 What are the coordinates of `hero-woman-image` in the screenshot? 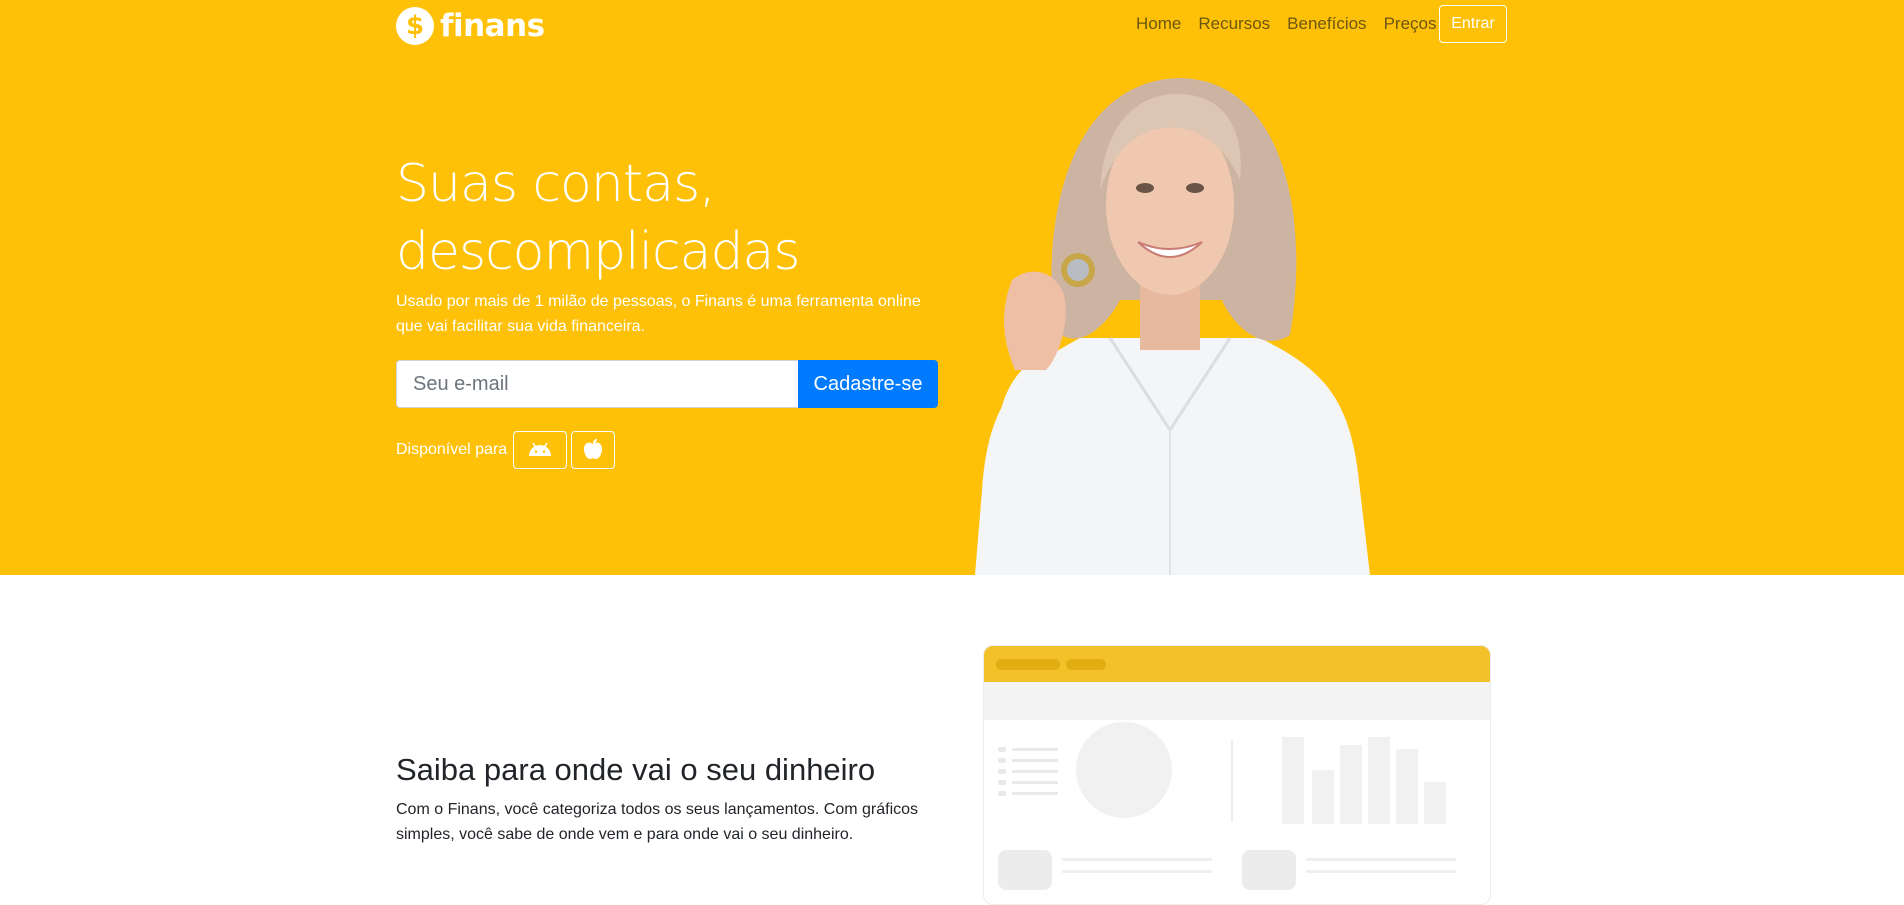 It's located at (1175, 322).